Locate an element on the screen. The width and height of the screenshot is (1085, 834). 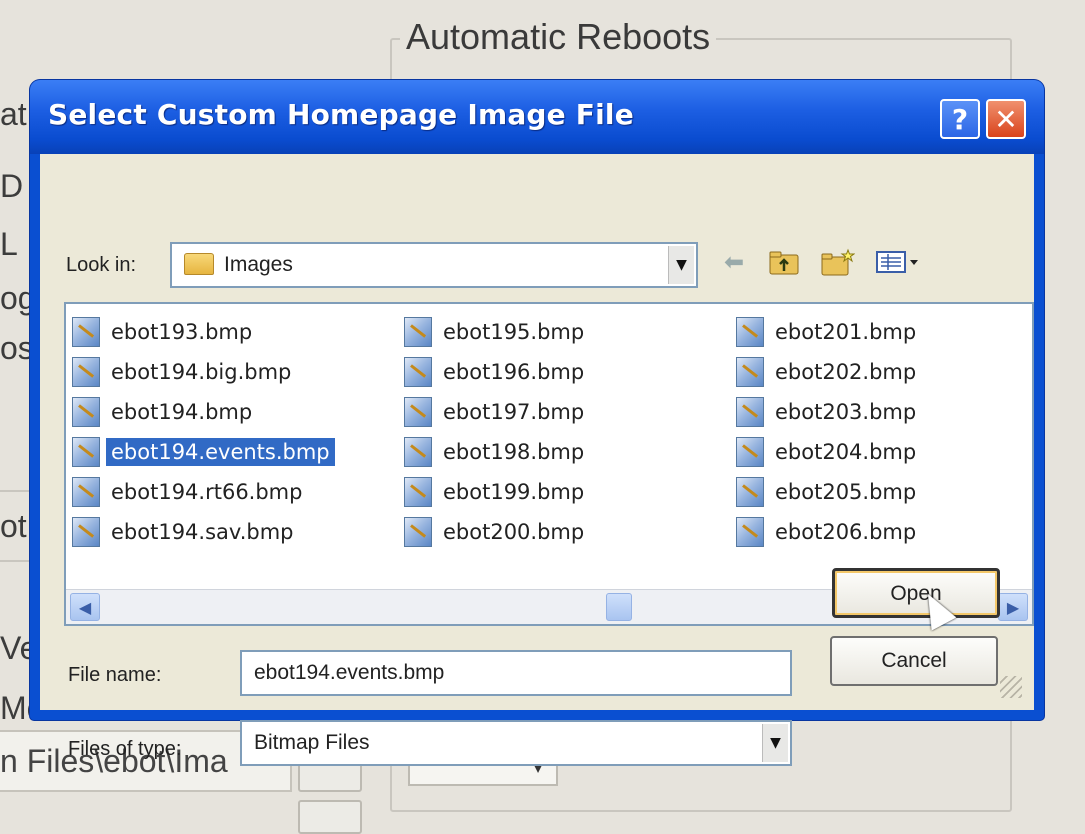
list-item: ebot201.bmp is located at coordinates (828, 332).